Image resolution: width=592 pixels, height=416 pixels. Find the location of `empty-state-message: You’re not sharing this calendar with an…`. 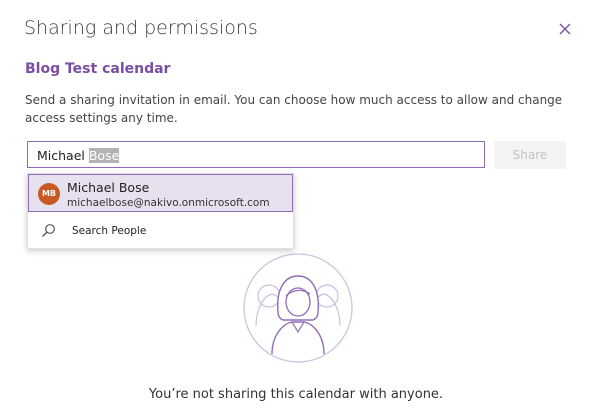

empty-state-message: You’re not sharing this calendar with an… is located at coordinates (296, 394).